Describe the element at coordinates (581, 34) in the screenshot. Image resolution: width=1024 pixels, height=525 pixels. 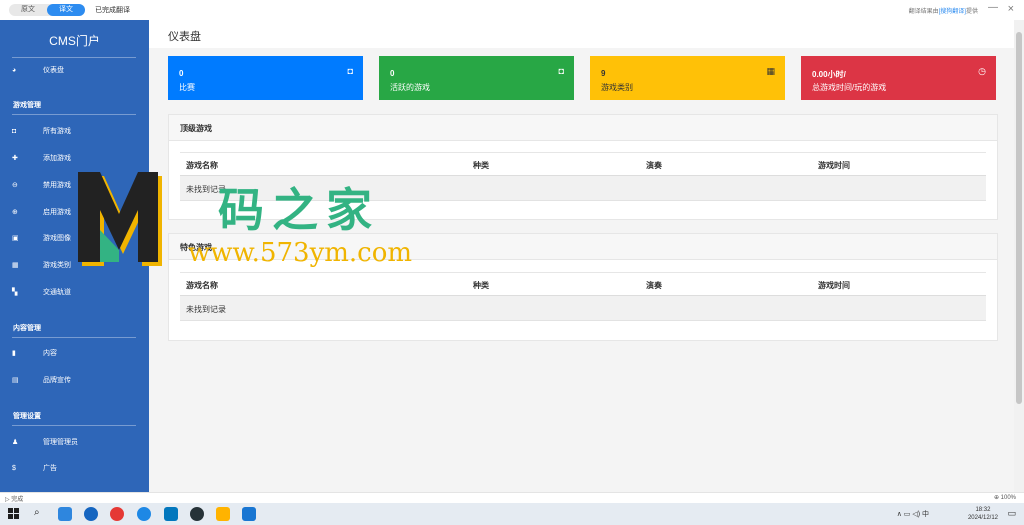
I see `page-header: 仪表盘` at that location.